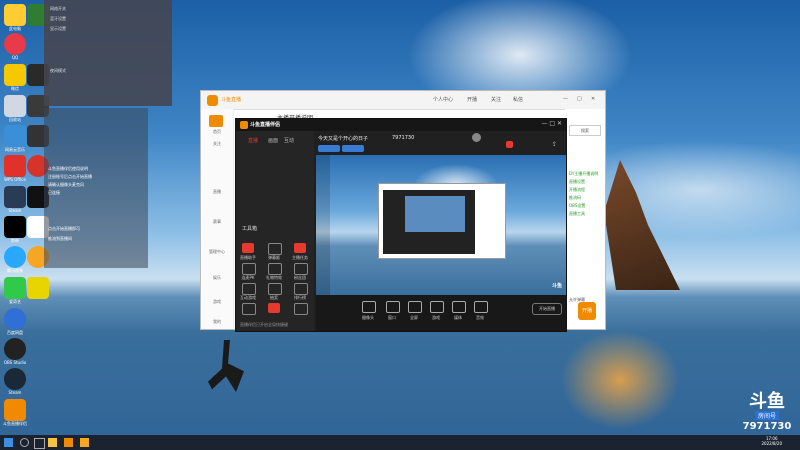 The image size is (800, 450). Describe the element at coordinates (353, 148) in the screenshot. I see `edit-button` at that location.